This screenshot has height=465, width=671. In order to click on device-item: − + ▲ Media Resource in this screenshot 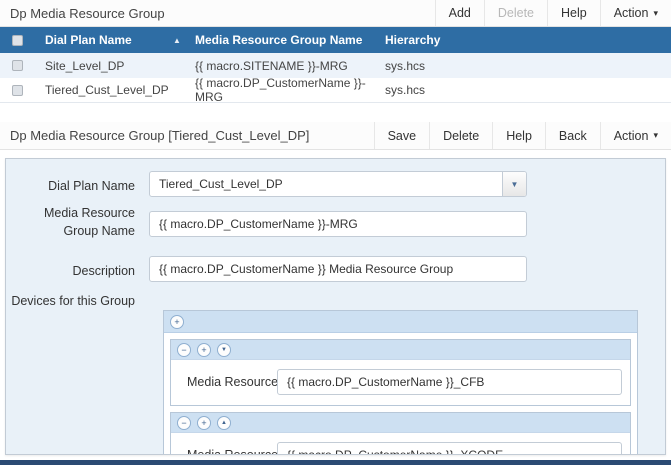, I will do `click(400, 433)`.